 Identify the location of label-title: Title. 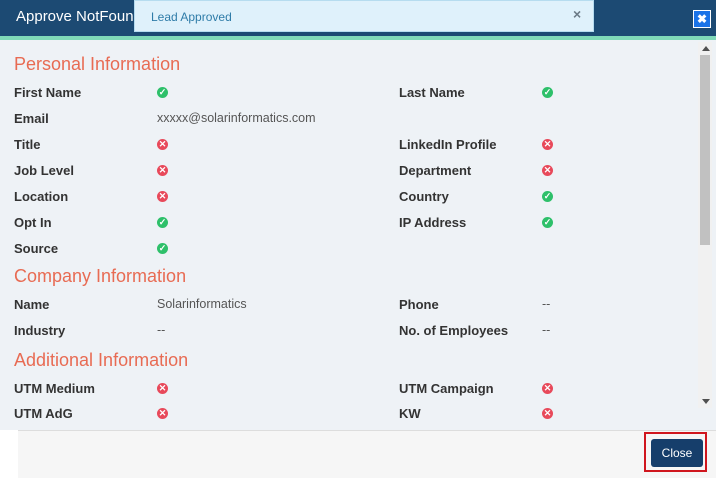
(27, 144).